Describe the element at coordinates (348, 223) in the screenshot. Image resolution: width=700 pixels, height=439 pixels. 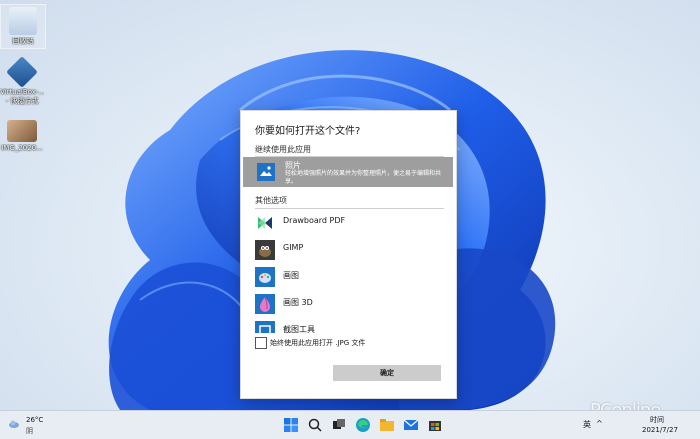
I see `app-option-drawboard-pdf: Drawboard PDF` at that location.